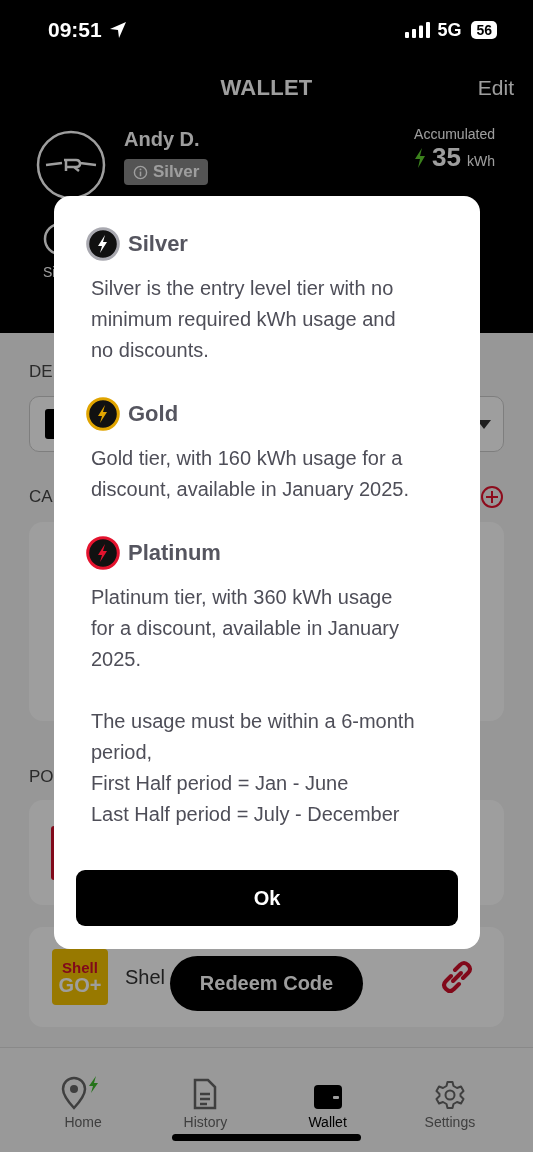  What do you see at coordinates (253, 737) in the screenshot?
I see `usage-note: The usage must be within a 6-month period,` at bounding box center [253, 737].